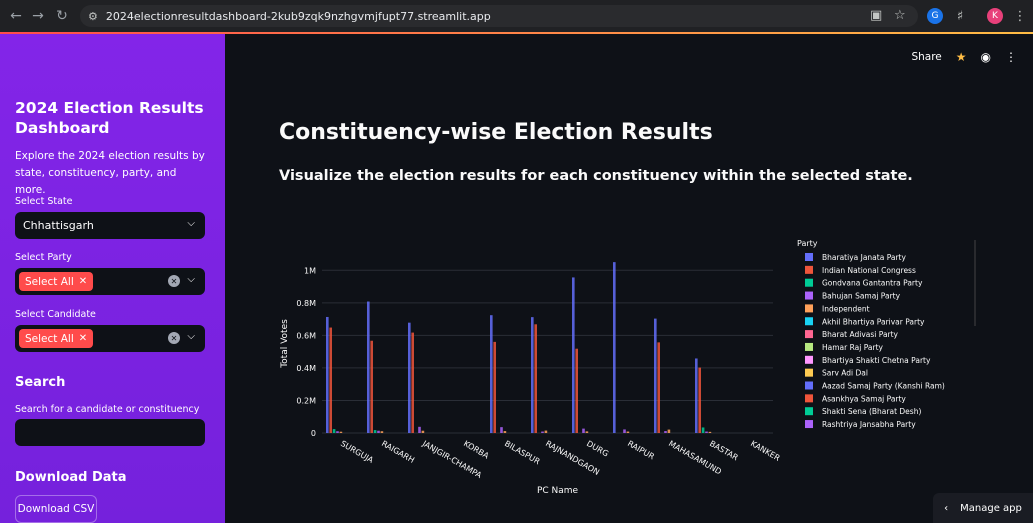  I want to click on legend-entry: Bharat Adivasi Party, so click(860, 334).